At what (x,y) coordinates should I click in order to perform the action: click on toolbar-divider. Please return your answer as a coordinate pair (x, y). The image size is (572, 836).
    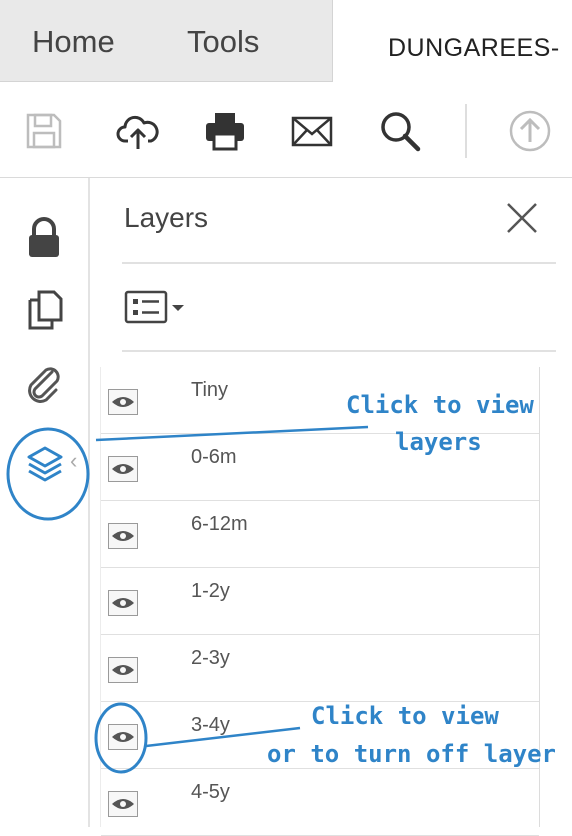
    Looking at the image, I should click on (466, 131).